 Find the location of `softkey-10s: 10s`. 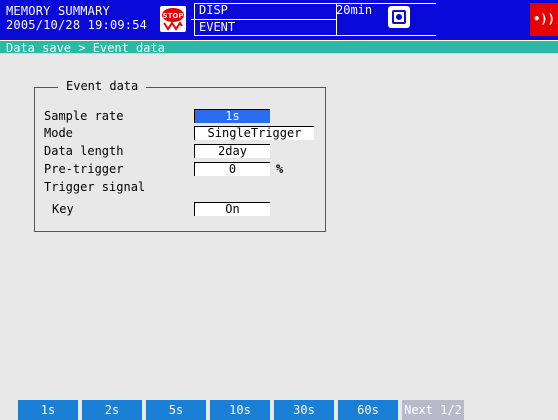

softkey-10s: 10s is located at coordinates (240, 410).